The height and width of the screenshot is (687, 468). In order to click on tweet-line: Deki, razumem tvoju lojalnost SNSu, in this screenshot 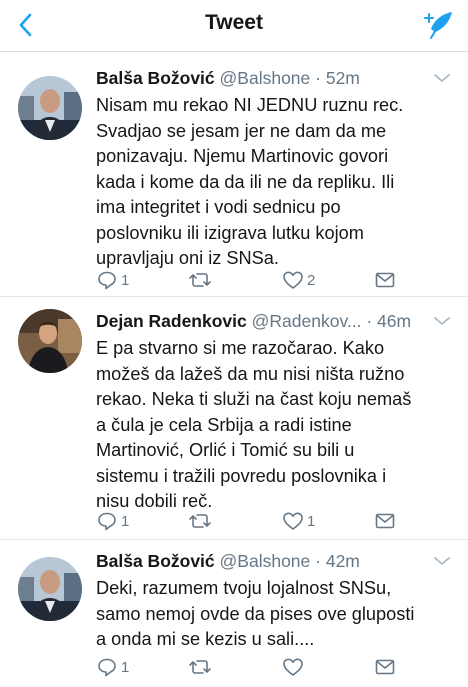, I will do `click(244, 588)`.